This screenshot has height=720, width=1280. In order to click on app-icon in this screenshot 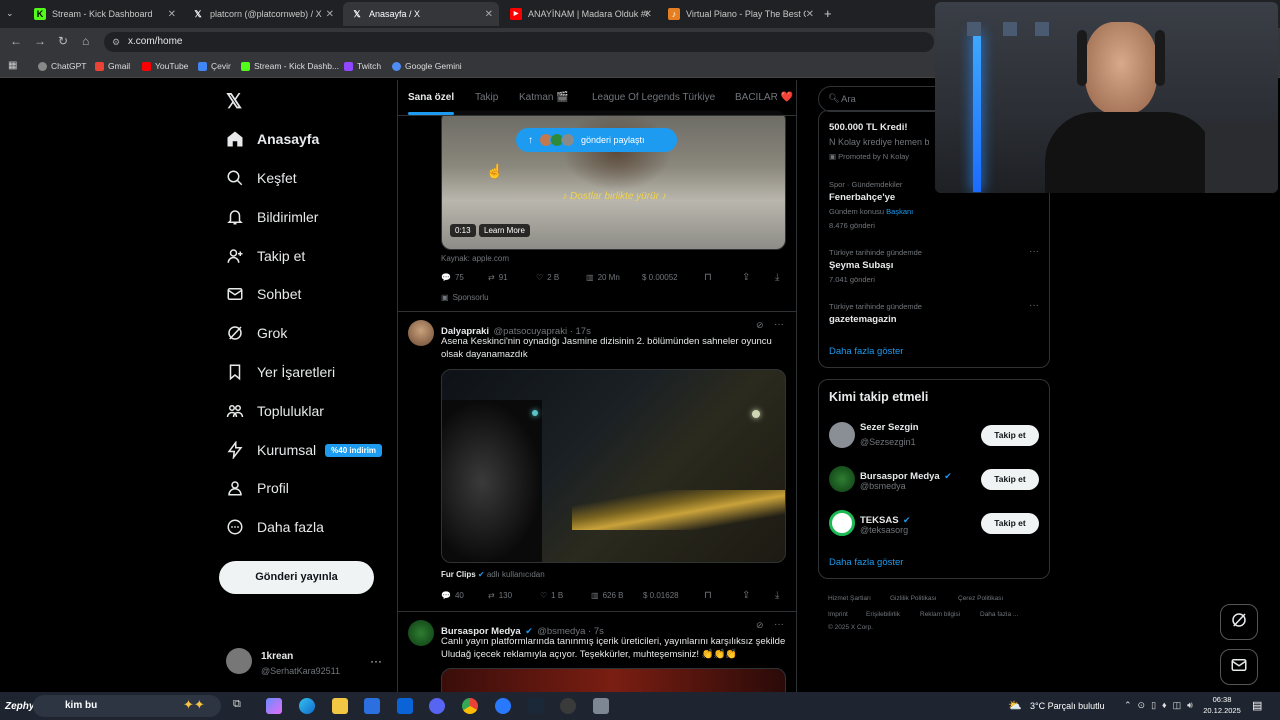, I will do `click(601, 706)`.